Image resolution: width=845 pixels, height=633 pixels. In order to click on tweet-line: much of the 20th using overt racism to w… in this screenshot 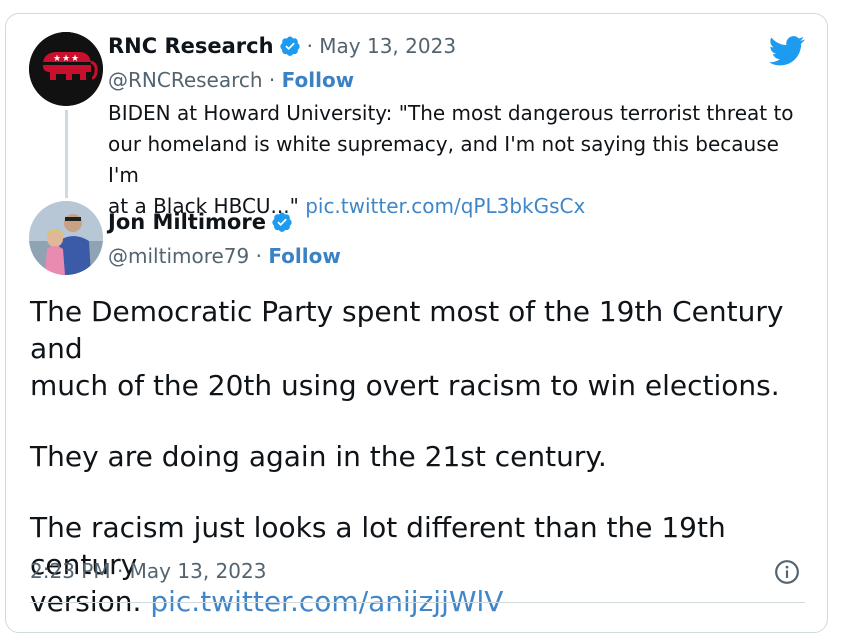, I will do `click(405, 385)`.